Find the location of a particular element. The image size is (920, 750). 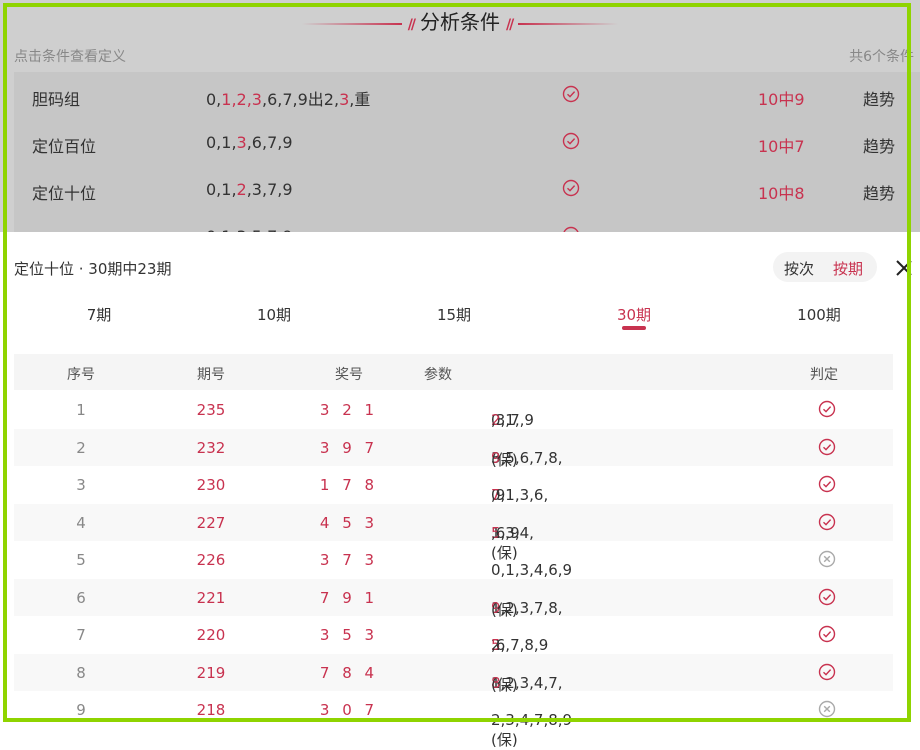

condition-hit-rate: 10中9 is located at coordinates (781, 99).